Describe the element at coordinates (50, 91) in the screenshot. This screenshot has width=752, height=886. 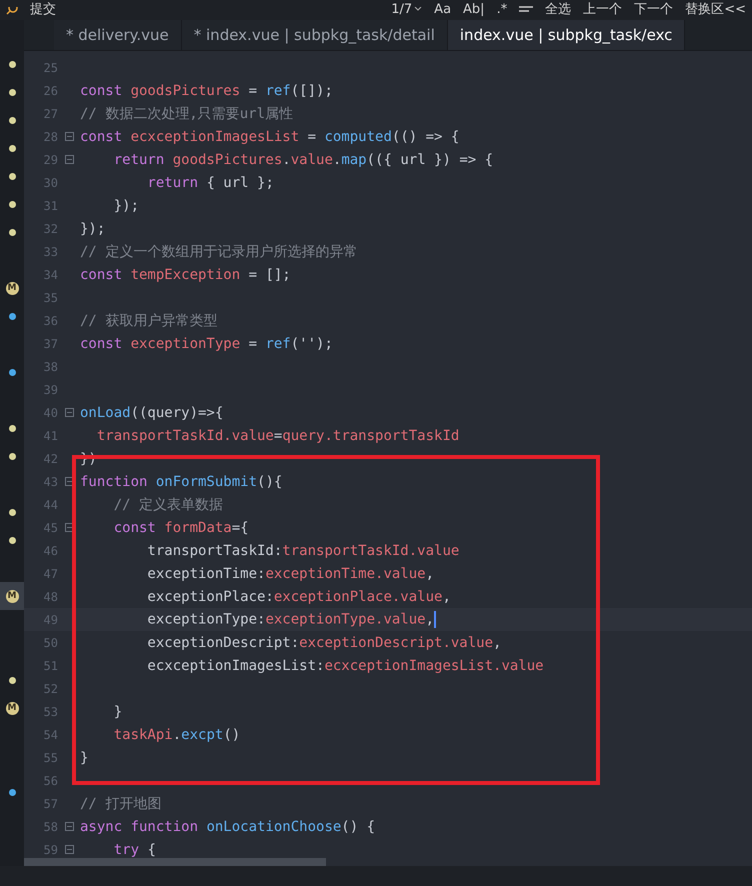
I see `line-number: 26` at that location.